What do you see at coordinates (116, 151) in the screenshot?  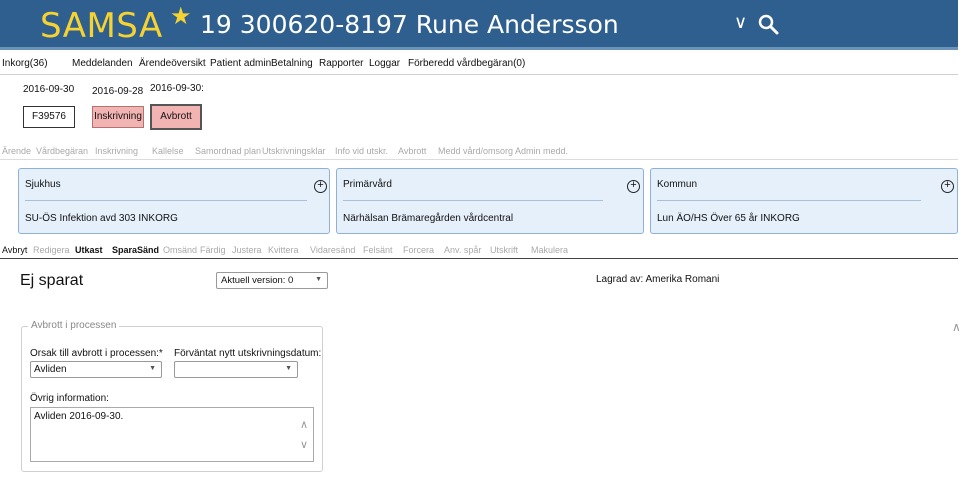 I see `tab-inskrivning: Inskrivning` at bounding box center [116, 151].